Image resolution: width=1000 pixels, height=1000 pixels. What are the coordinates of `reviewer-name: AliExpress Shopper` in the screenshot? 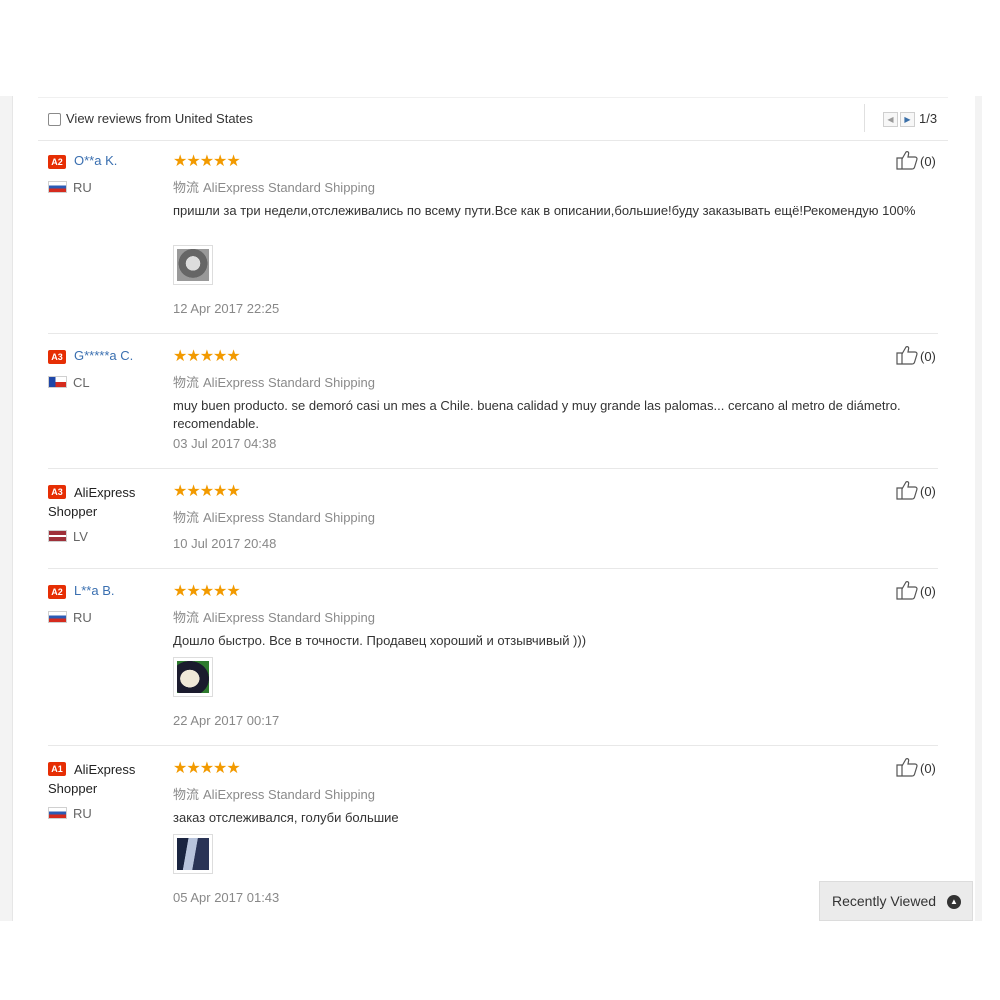 It's located at (98, 779).